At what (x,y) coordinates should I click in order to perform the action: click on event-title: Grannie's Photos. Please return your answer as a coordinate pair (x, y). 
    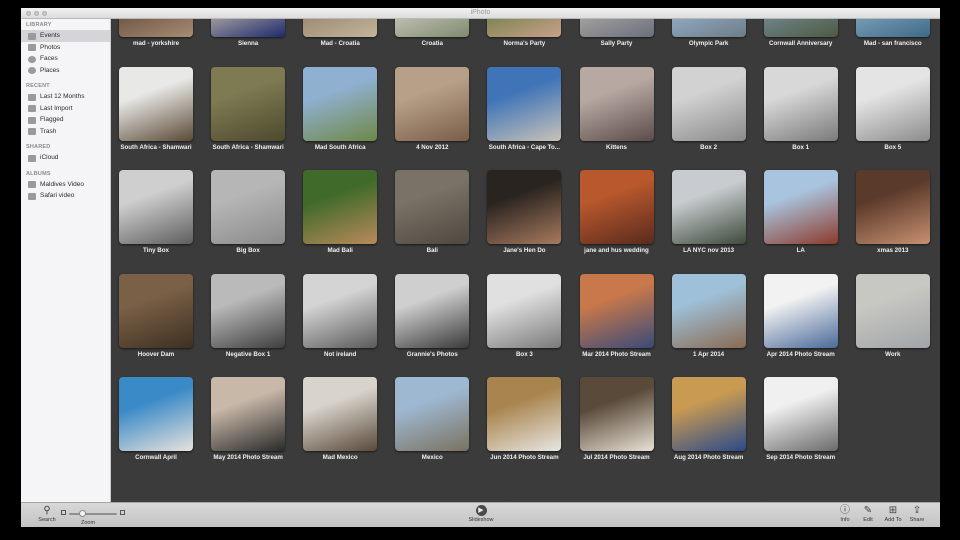
    Looking at the image, I should click on (432, 354).